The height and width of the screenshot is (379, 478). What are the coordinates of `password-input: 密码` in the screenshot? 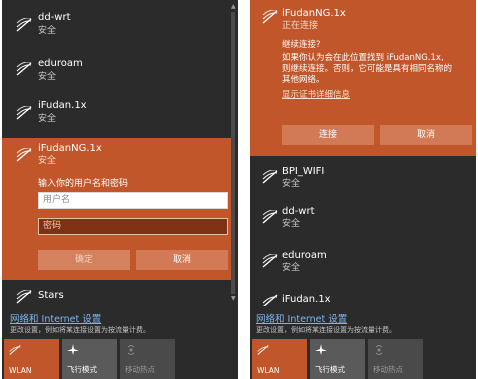 It's located at (133, 226).